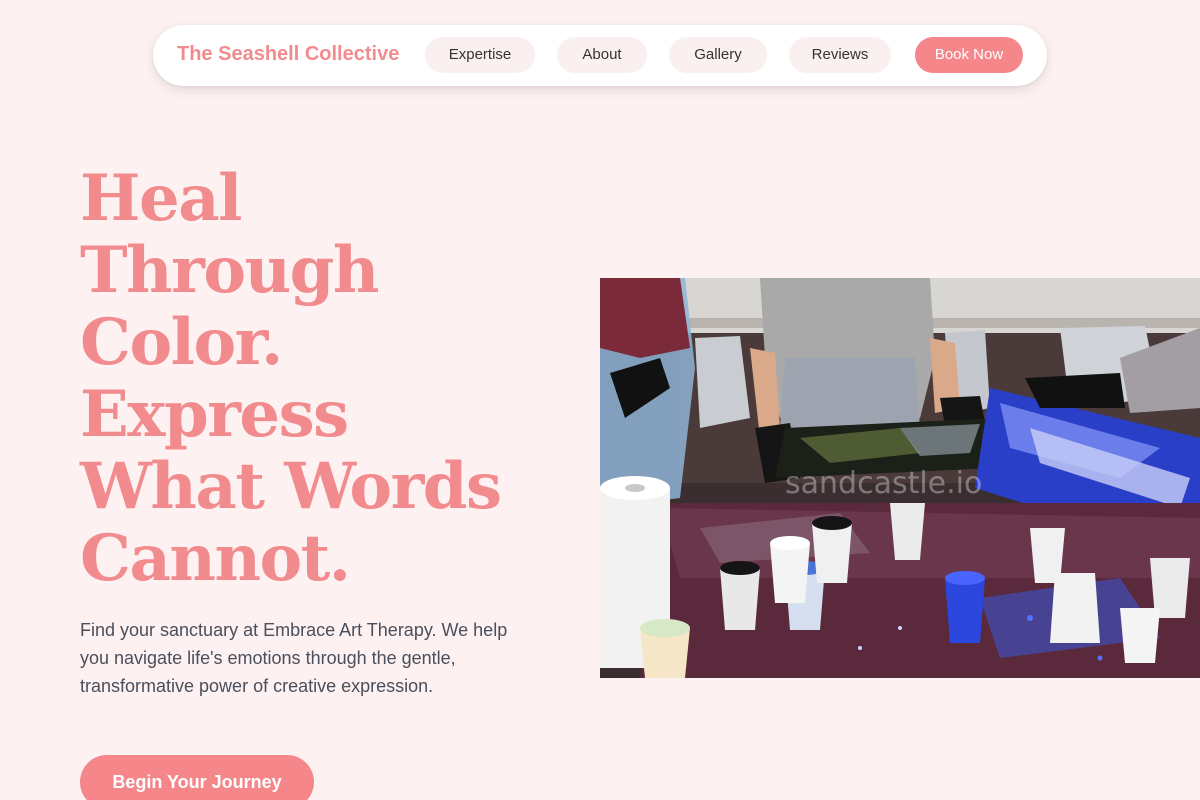 This screenshot has height=800, width=1200. I want to click on begin-journey-button: Begin Your Journey, so click(197, 777).